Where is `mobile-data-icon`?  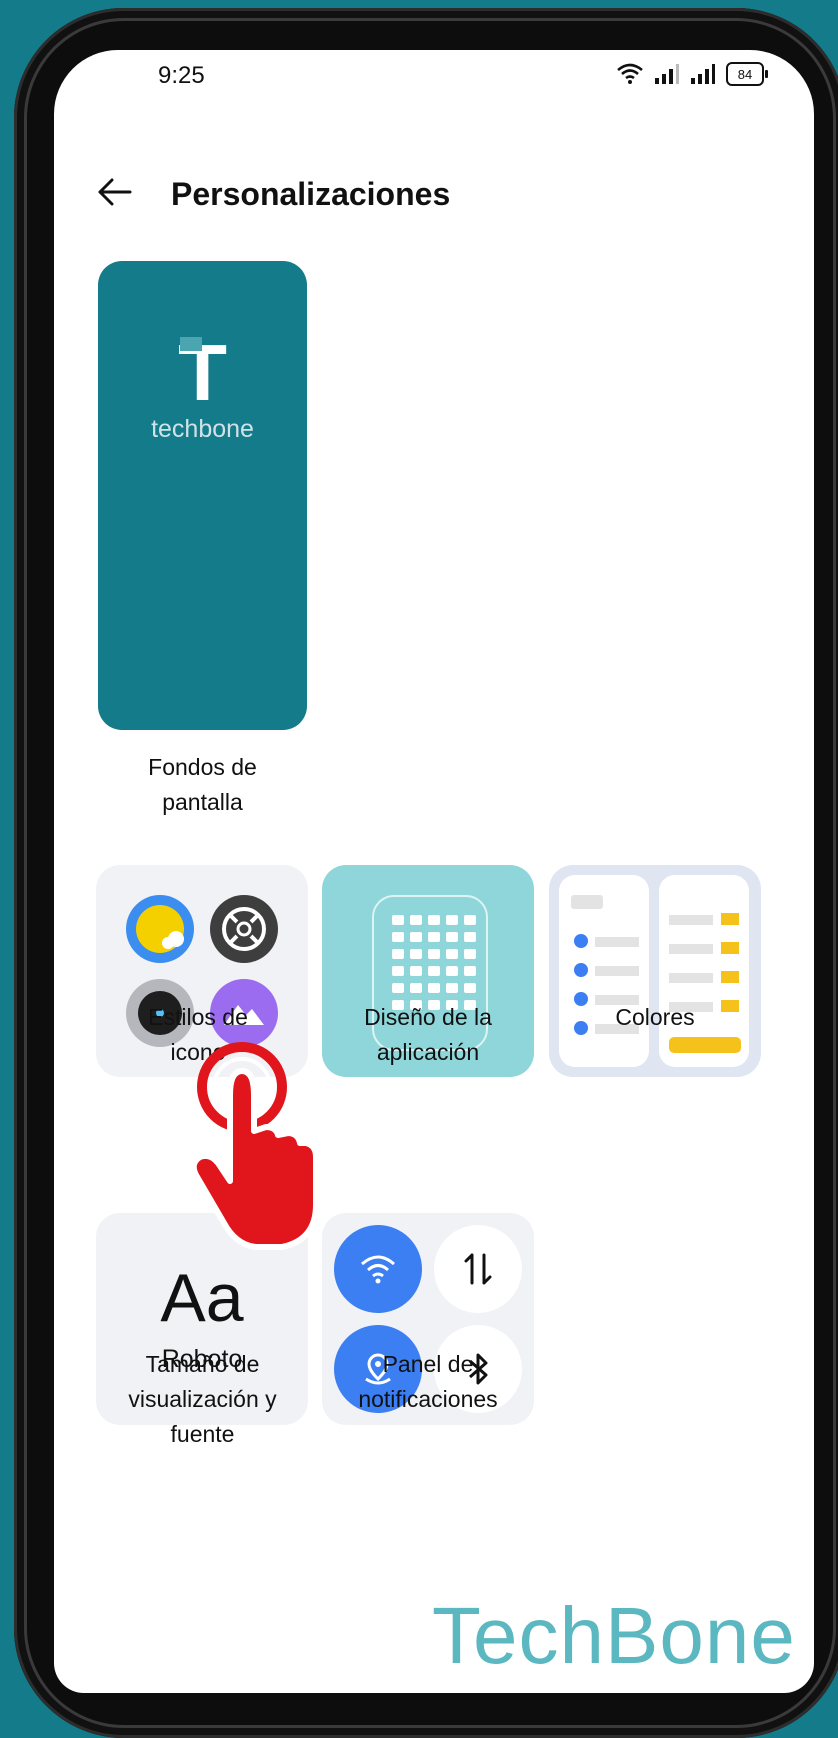
mobile-data-icon is located at coordinates (478, 1269).